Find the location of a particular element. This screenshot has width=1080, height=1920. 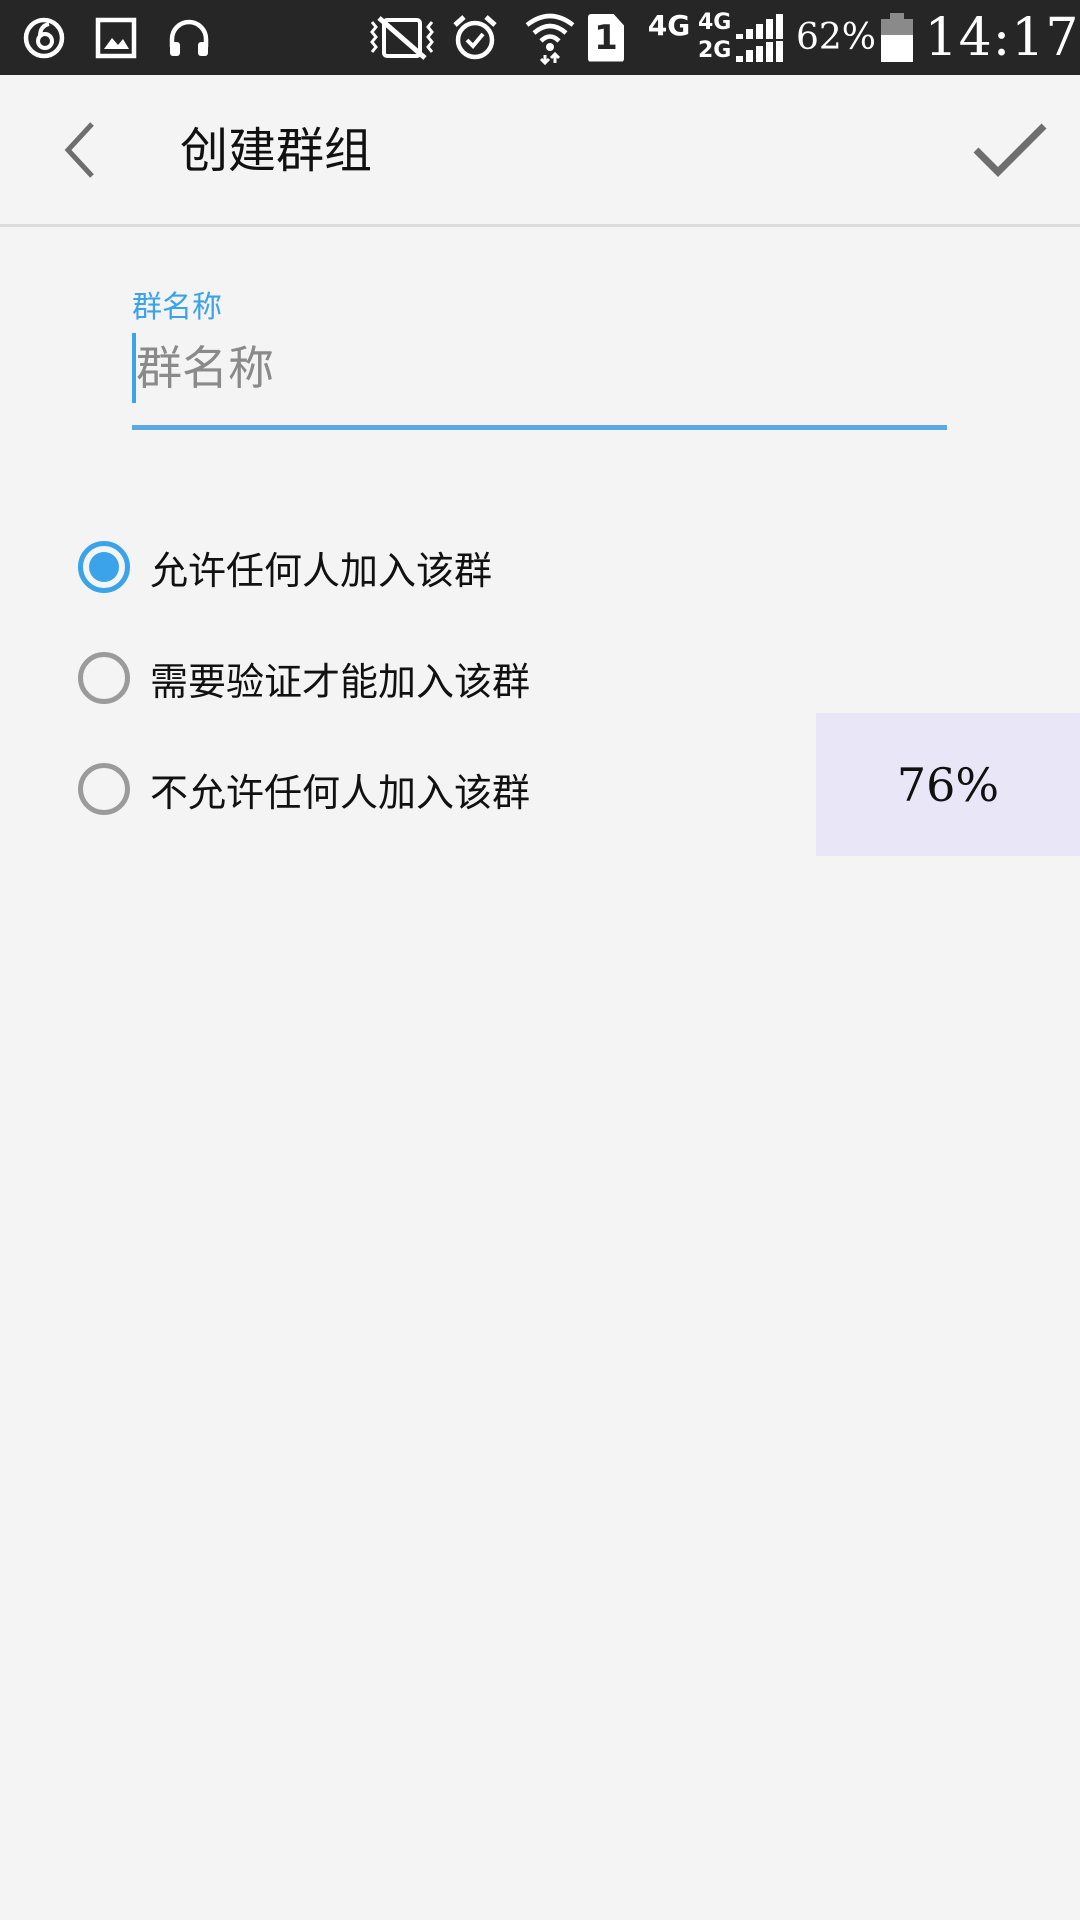

vibrate-mute-icon is located at coordinates (402, 37).